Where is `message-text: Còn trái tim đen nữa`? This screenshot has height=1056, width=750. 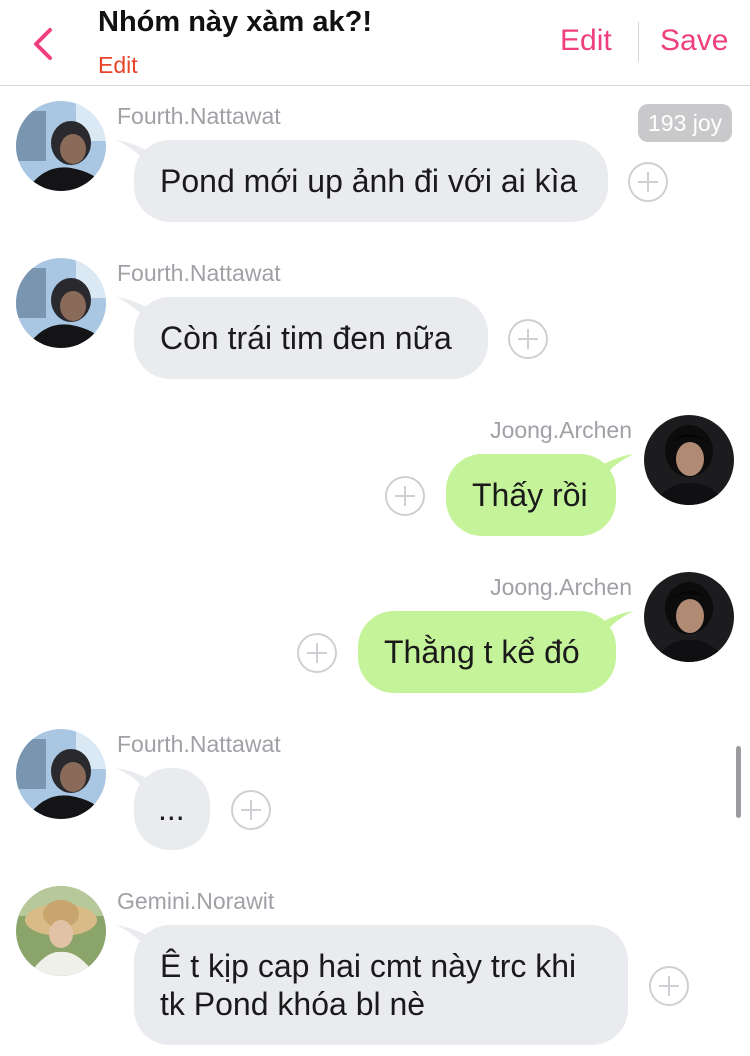 message-text: Còn trái tim đen nữa is located at coordinates (306, 338).